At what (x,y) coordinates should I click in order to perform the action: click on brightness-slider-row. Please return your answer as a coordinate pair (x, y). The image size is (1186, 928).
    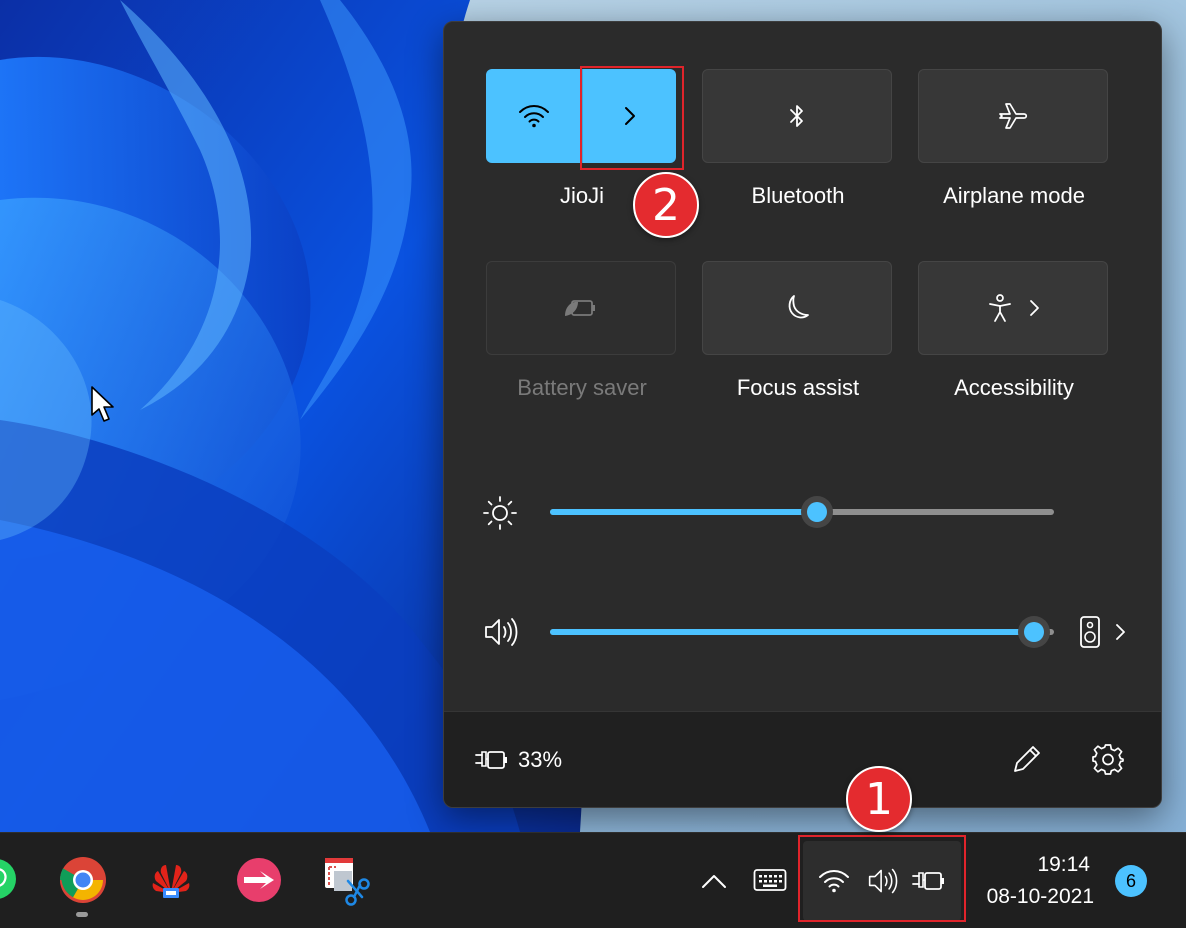
    Looking at the image, I should click on (802, 512).